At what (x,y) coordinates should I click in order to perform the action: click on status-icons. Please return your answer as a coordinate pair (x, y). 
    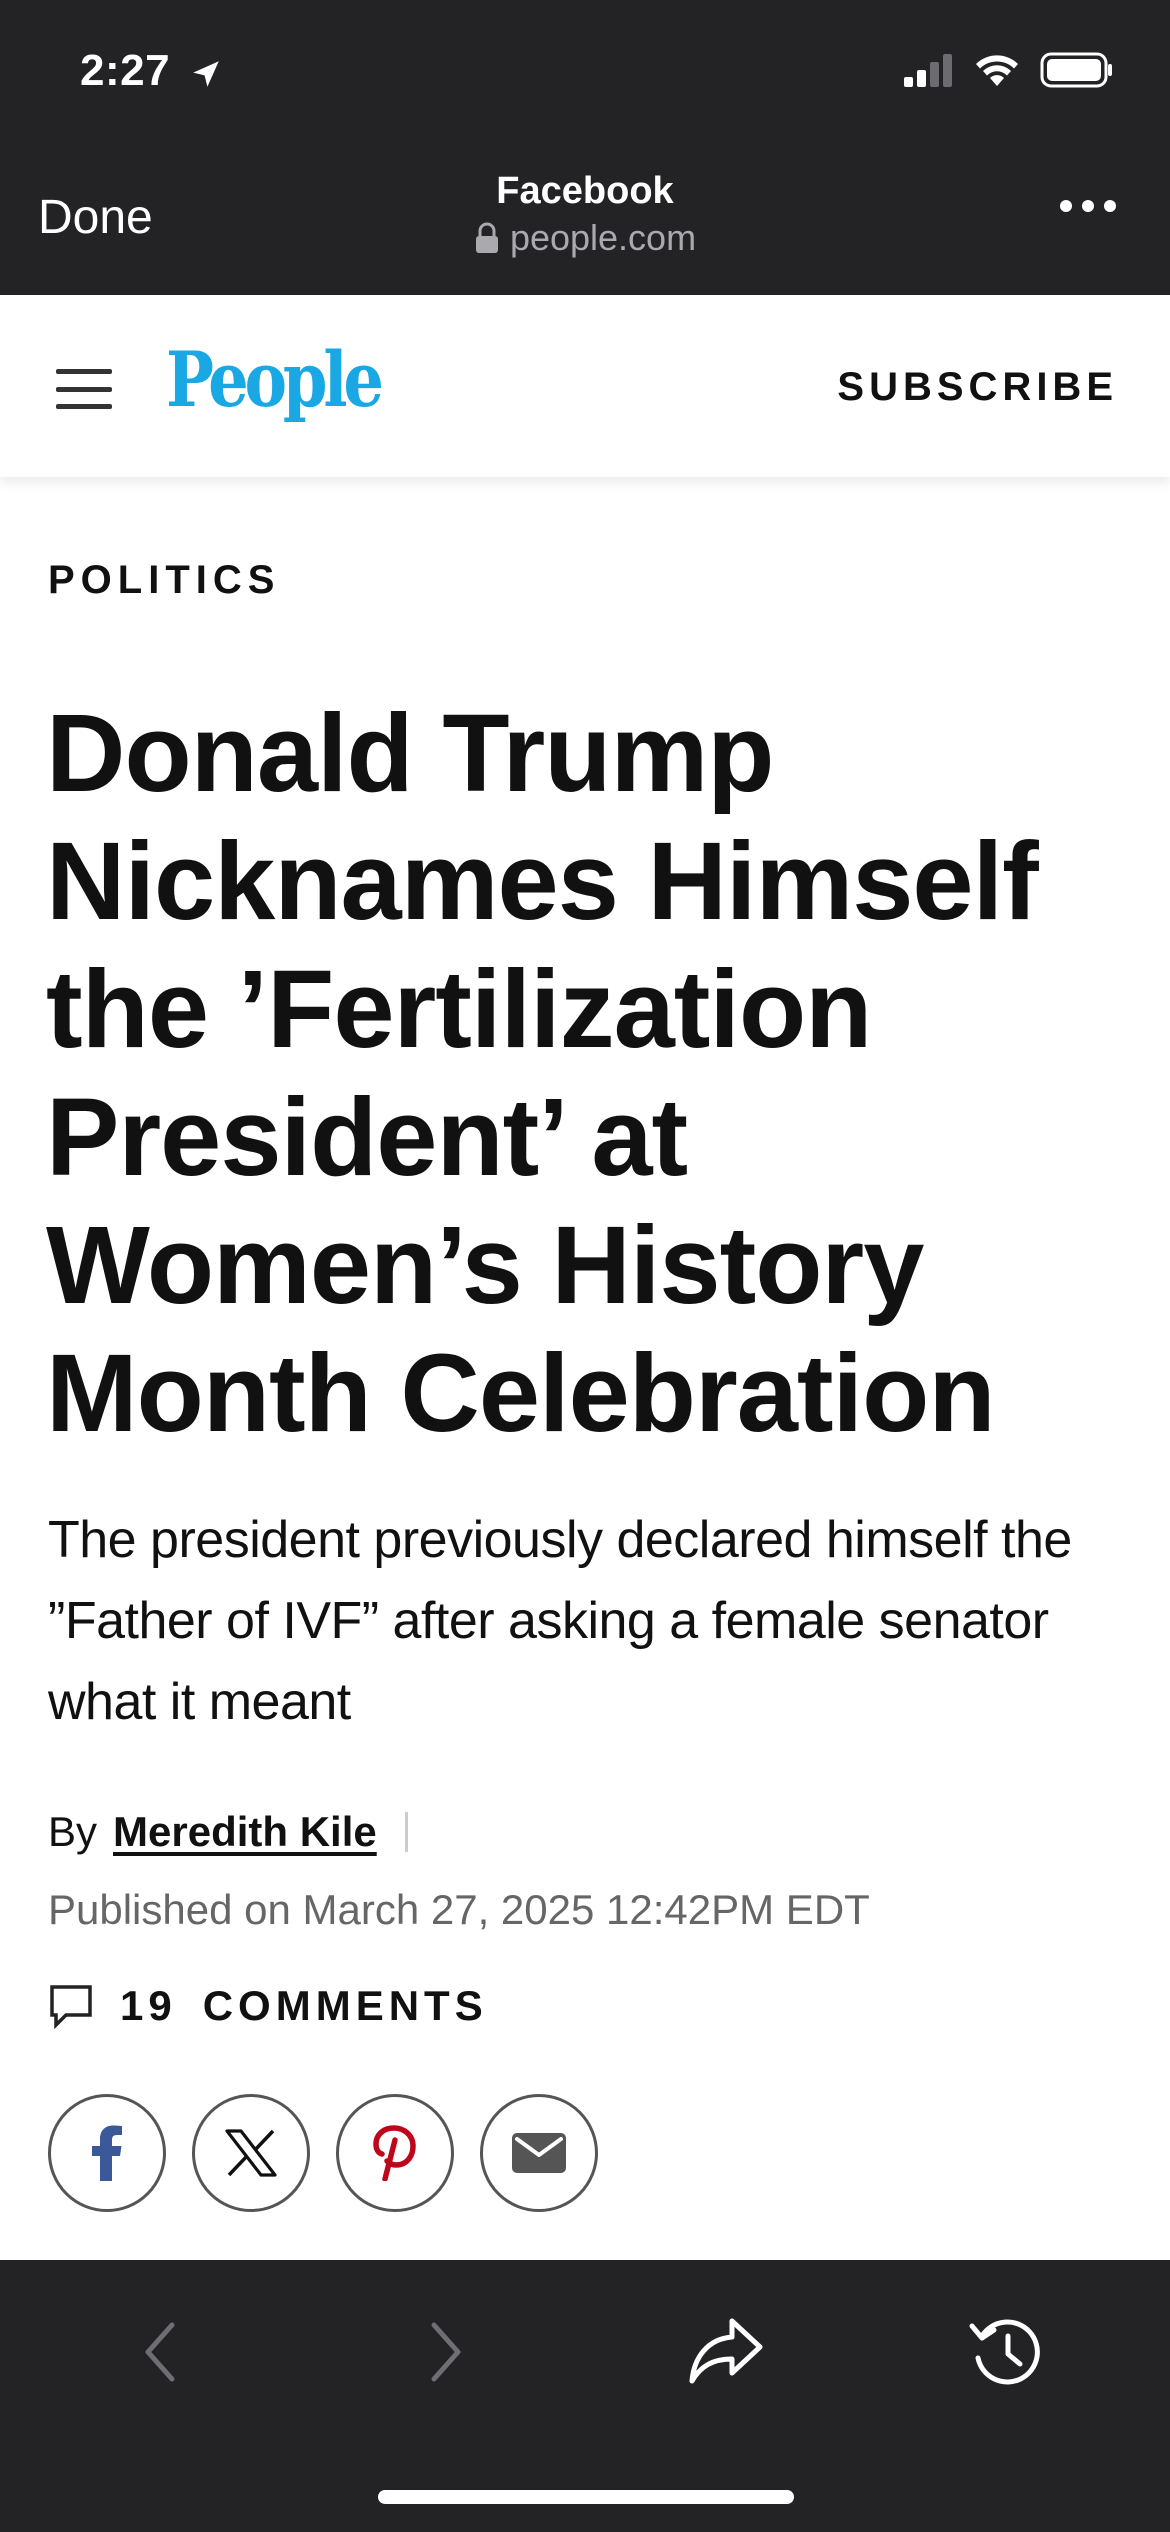
    Looking at the image, I should click on (1009, 70).